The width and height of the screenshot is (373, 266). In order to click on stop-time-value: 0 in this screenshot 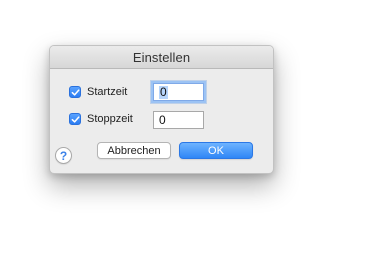, I will do `click(162, 120)`.